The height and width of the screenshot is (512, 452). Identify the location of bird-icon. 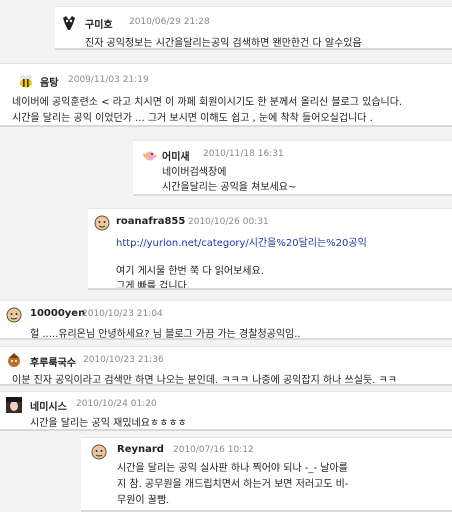
(149, 155).